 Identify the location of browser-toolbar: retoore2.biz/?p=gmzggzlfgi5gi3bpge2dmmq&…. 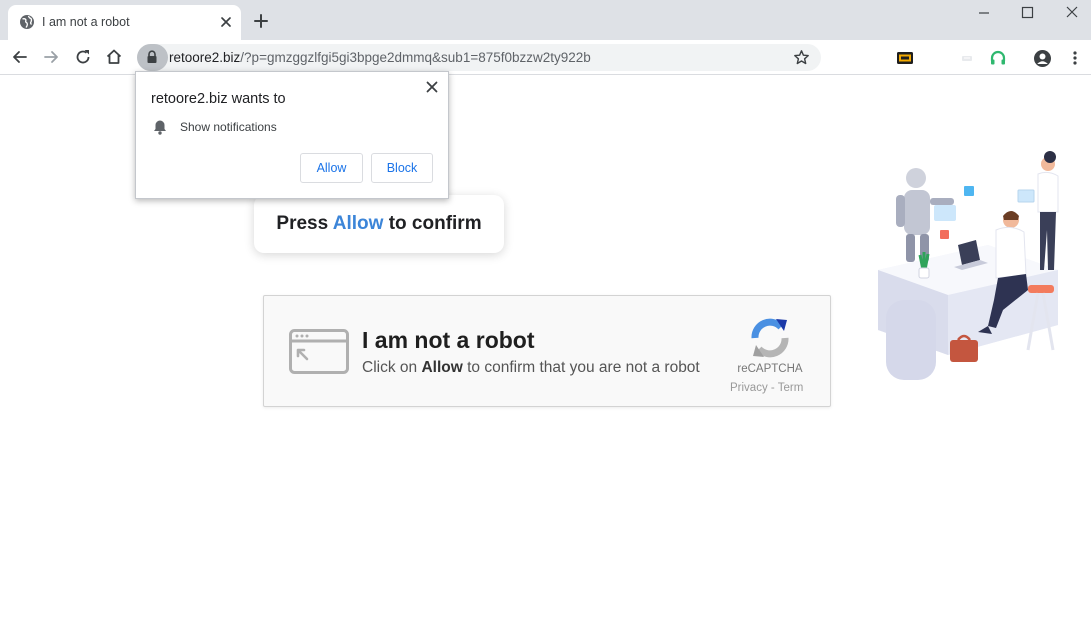
(545, 57).